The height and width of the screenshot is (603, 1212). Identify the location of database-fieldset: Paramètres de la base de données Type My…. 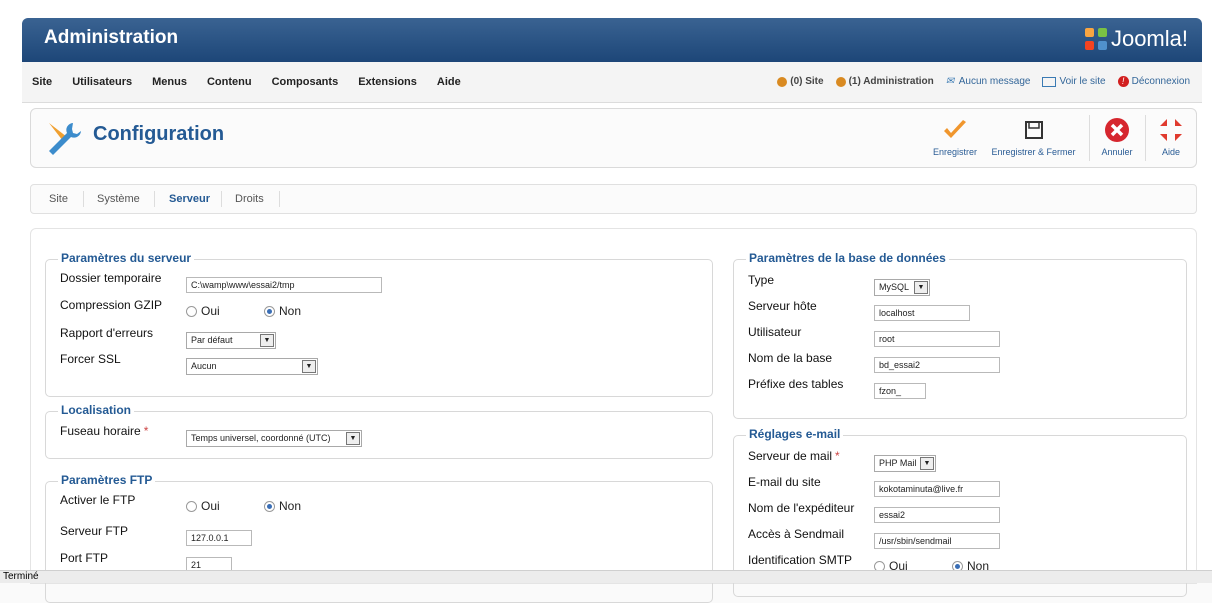
(960, 335).